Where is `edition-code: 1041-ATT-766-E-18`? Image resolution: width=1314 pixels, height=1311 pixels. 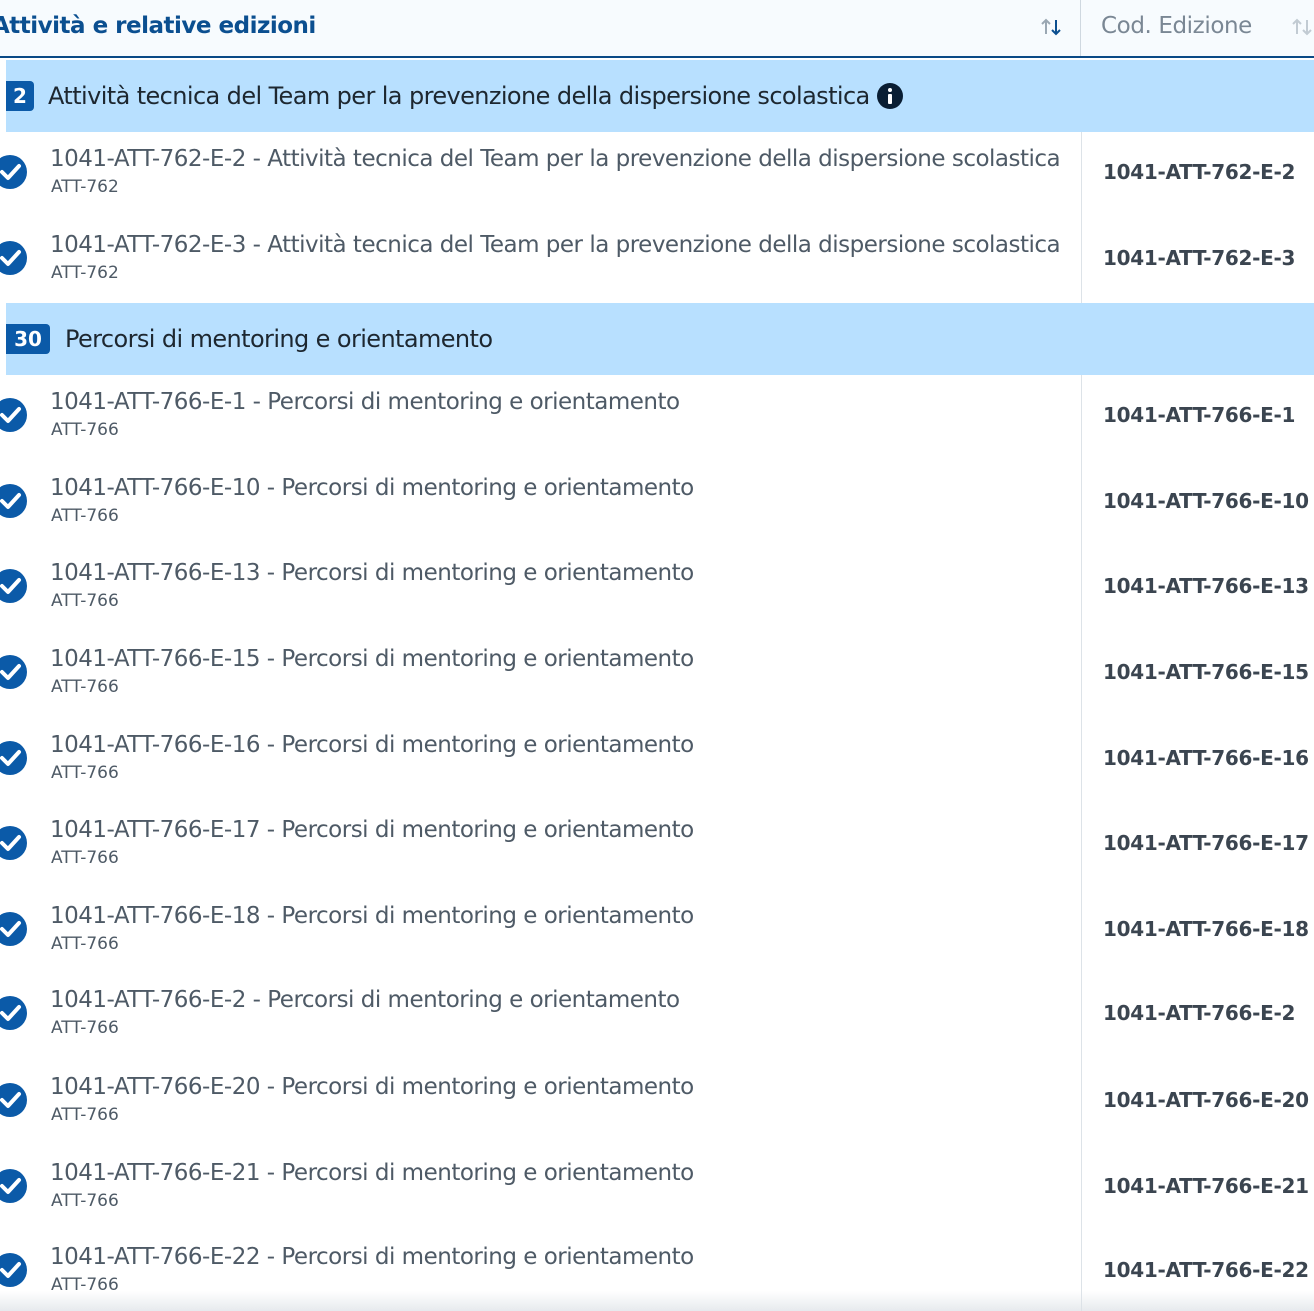 edition-code: 1041-ATT-766-E-18 is located at coordinates (1206, 929).